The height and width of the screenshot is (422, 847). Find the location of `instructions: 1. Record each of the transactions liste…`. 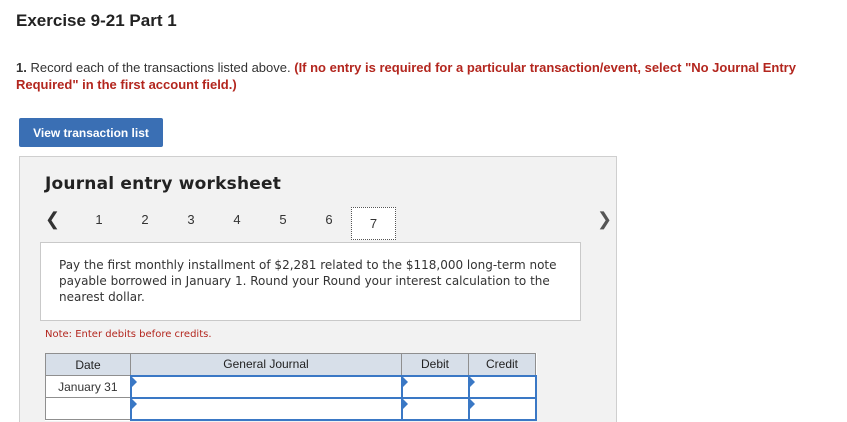

instructions: 1. Record each of the transactions liste… is located at coordinates (431, 76).